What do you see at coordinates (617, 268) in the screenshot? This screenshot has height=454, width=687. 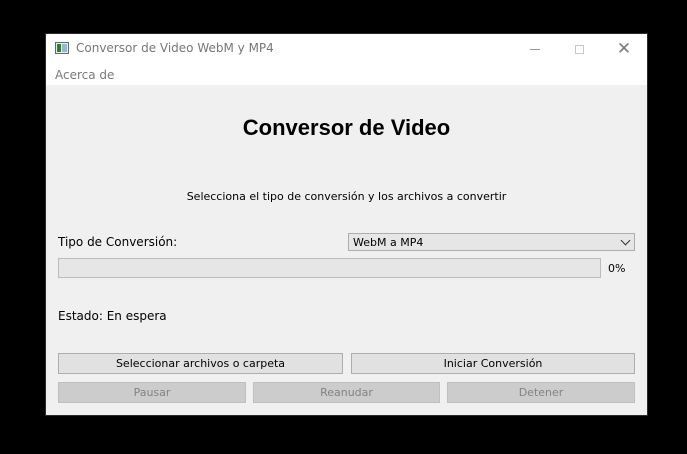 I see `progress-percent: 0%` at bounding box center [617, 268].